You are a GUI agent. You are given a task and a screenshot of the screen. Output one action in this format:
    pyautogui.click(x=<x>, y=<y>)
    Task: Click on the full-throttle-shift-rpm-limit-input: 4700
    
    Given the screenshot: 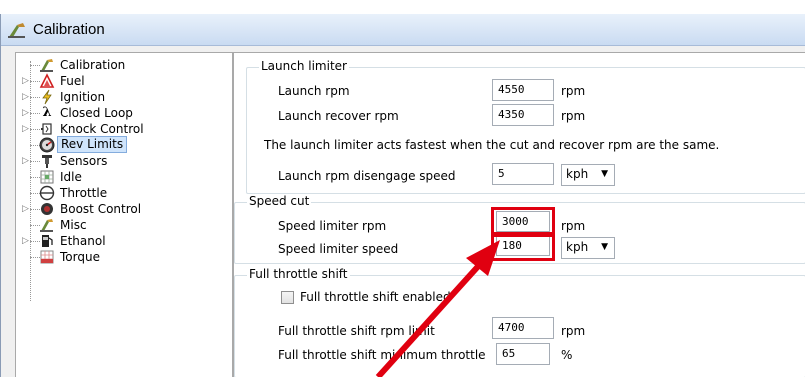 What is the action you would take?
    pyautogui.click(x=523, y=328)
    